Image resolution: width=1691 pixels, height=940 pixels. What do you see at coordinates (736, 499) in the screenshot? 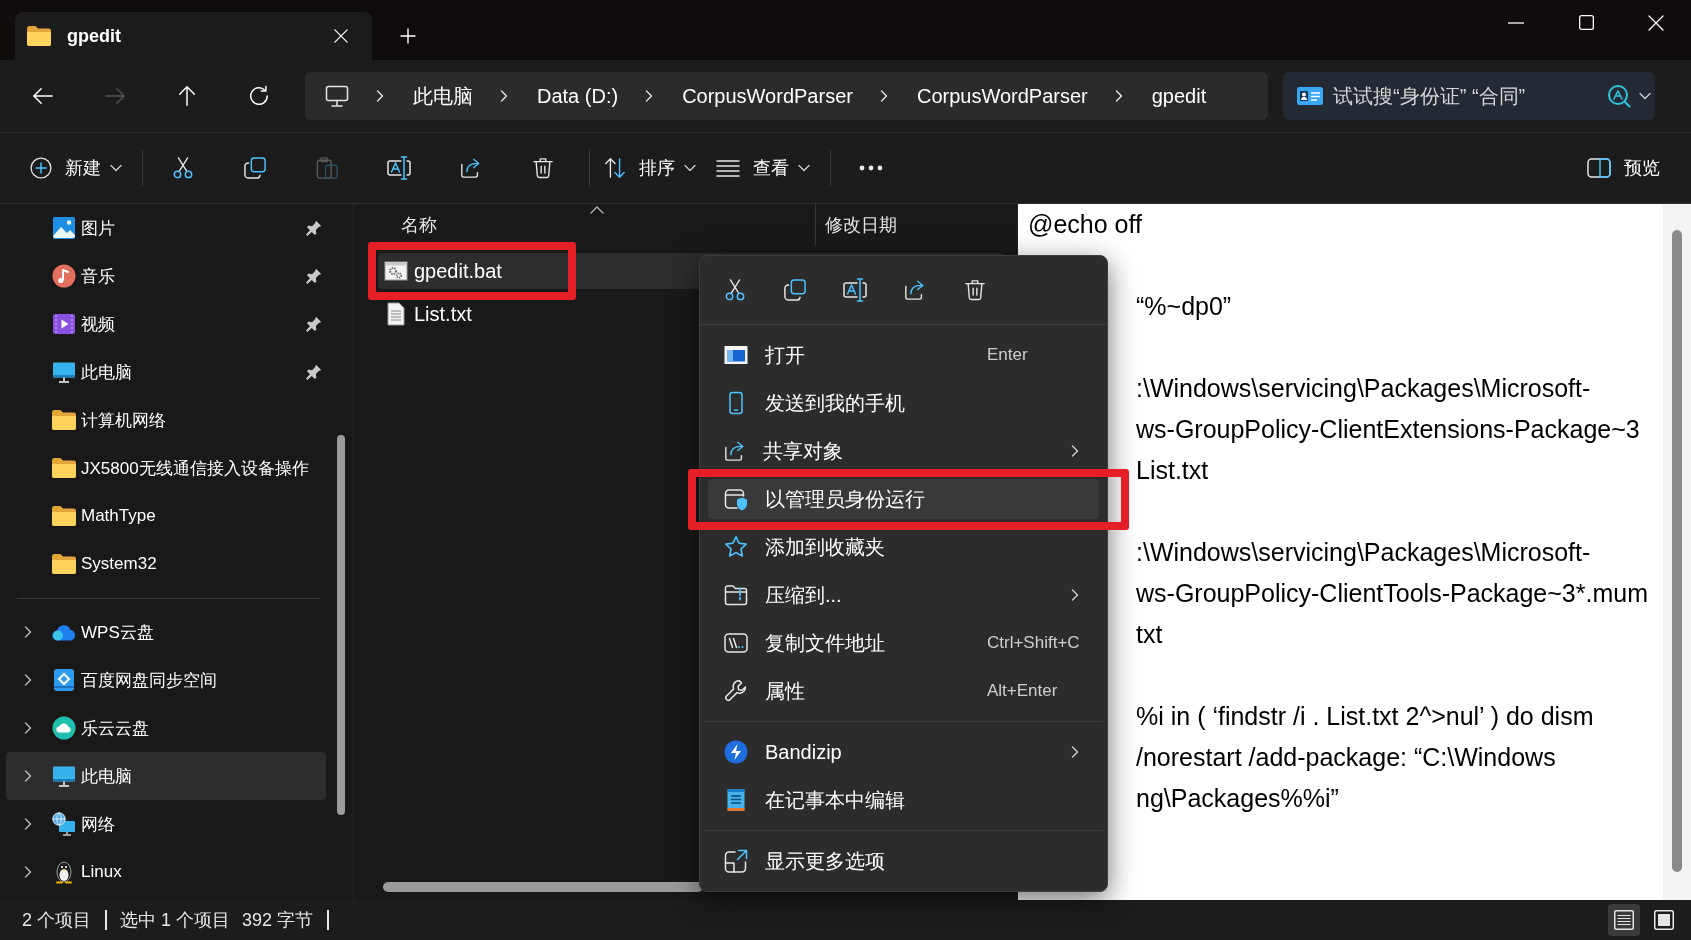
I see `shield-icon` at bounding box center [736, 499].